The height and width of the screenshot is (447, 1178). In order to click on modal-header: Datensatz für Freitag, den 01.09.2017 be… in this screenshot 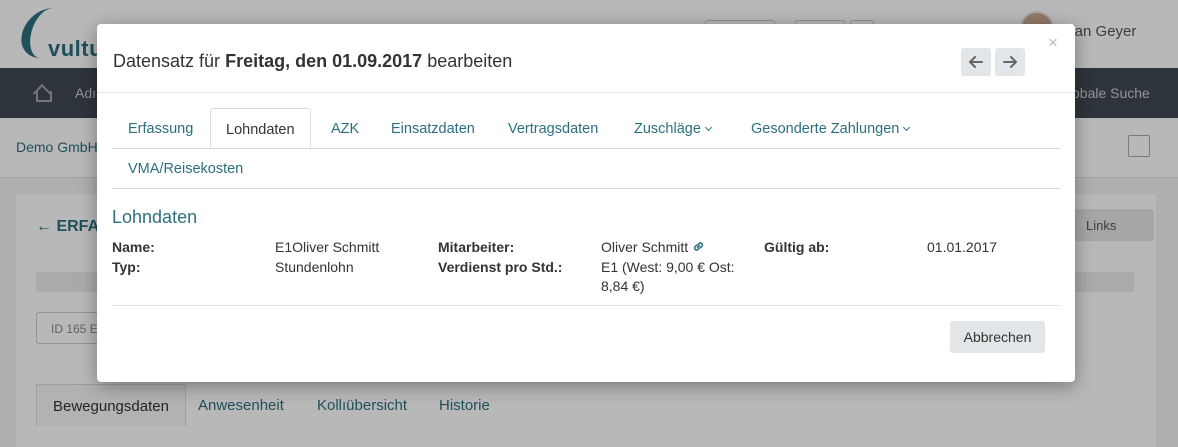, I will do `click(586, 58)`.